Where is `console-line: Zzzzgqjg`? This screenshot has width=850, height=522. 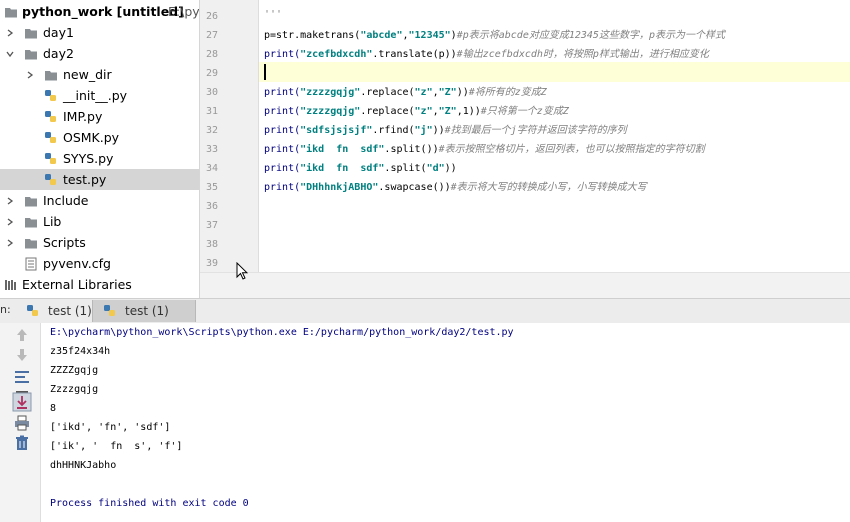 console-line: Zzzzgqjg is located at coordinates (74, 389).